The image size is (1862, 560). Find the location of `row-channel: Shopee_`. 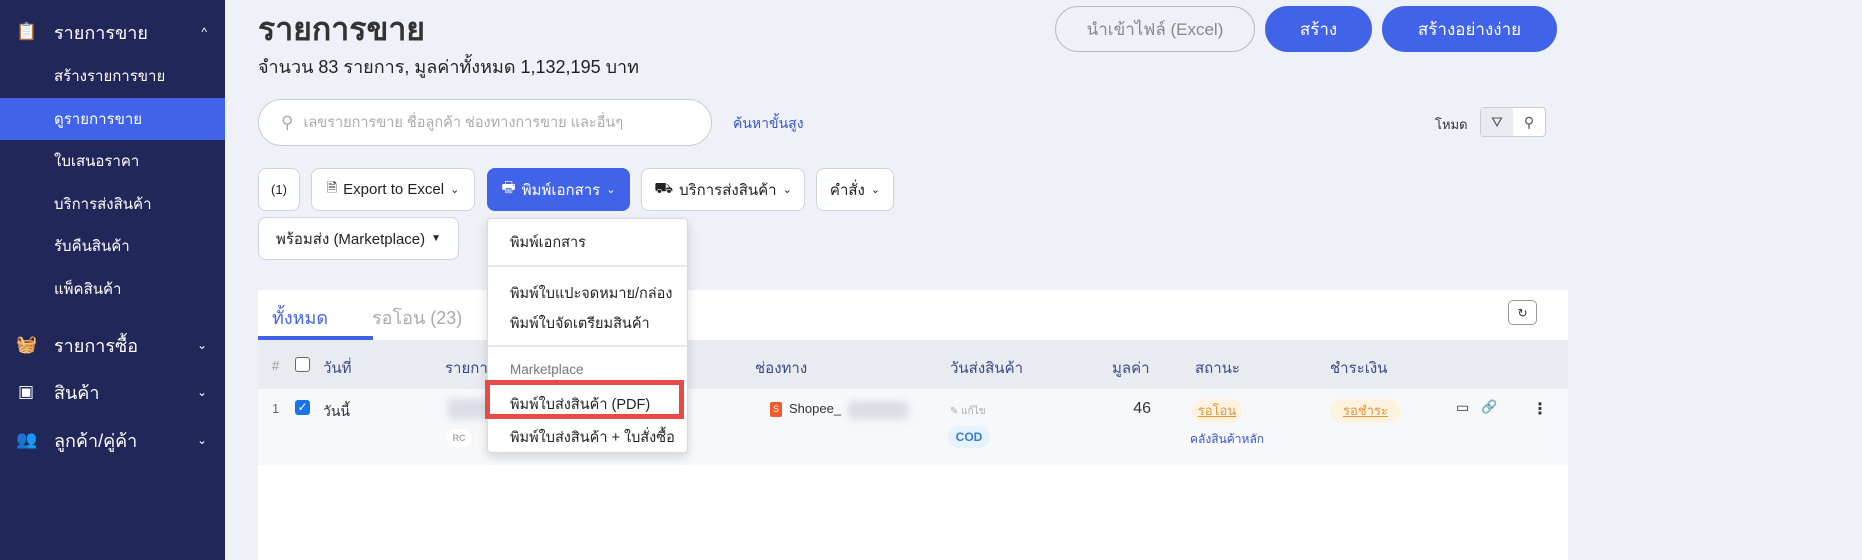

row-channel: Shopee_ is located at coordinates (815, 408).